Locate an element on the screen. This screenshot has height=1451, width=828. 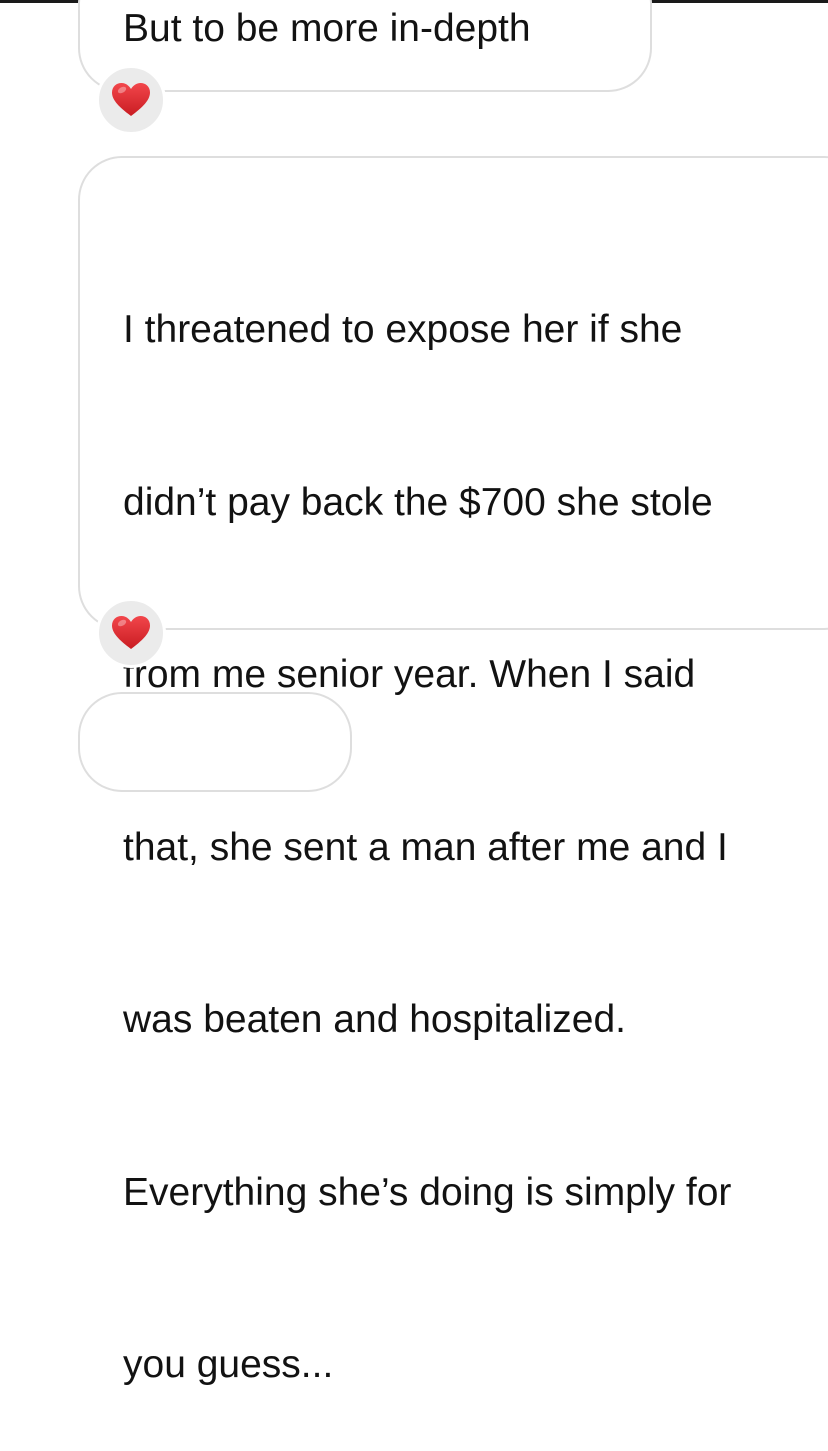
message-line: that, she sent a man after me and I is located at coordinates (425, 847).